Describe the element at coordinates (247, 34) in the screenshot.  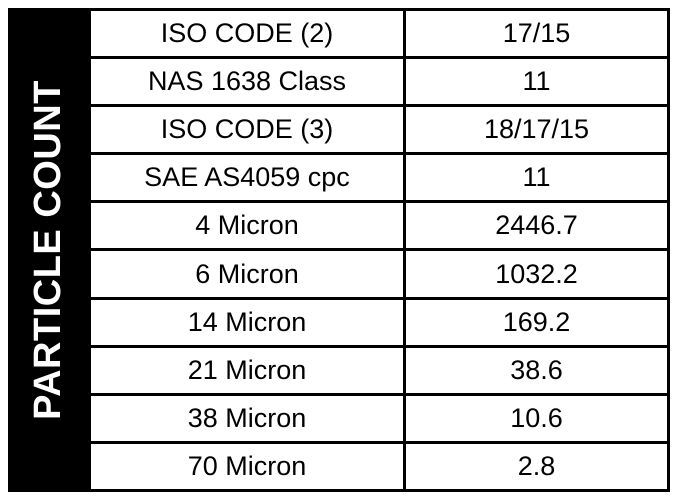
I see `row-label-cell: ISO CODE (2)` at that location.